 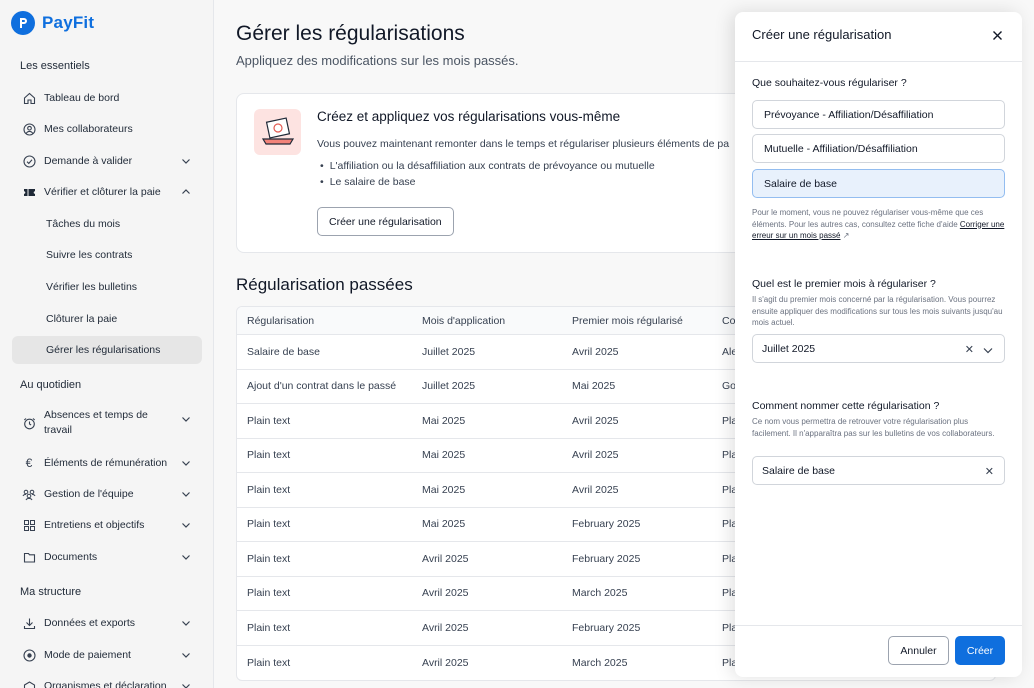 What do you see at coordinates (29, 423) in the screenshot?
I see `alarm-clock-icon` at bounding box center [29, 423].